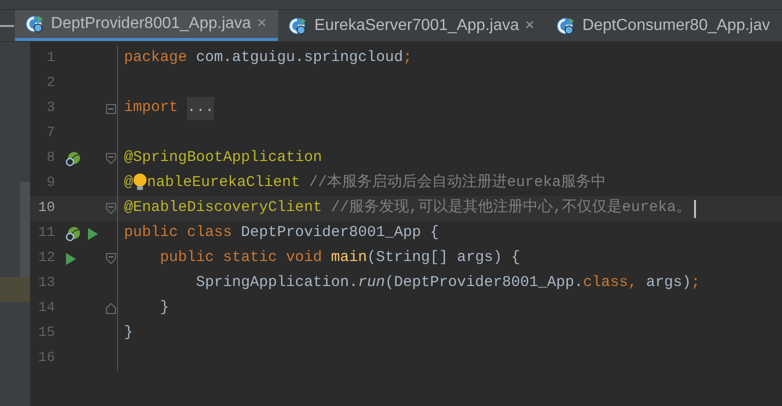 This screenshot has height=406, width=782. What do you see at coordinates (50, 133) in the screenshot?
I see `line-number: 7` at bounding box center [50, 133].